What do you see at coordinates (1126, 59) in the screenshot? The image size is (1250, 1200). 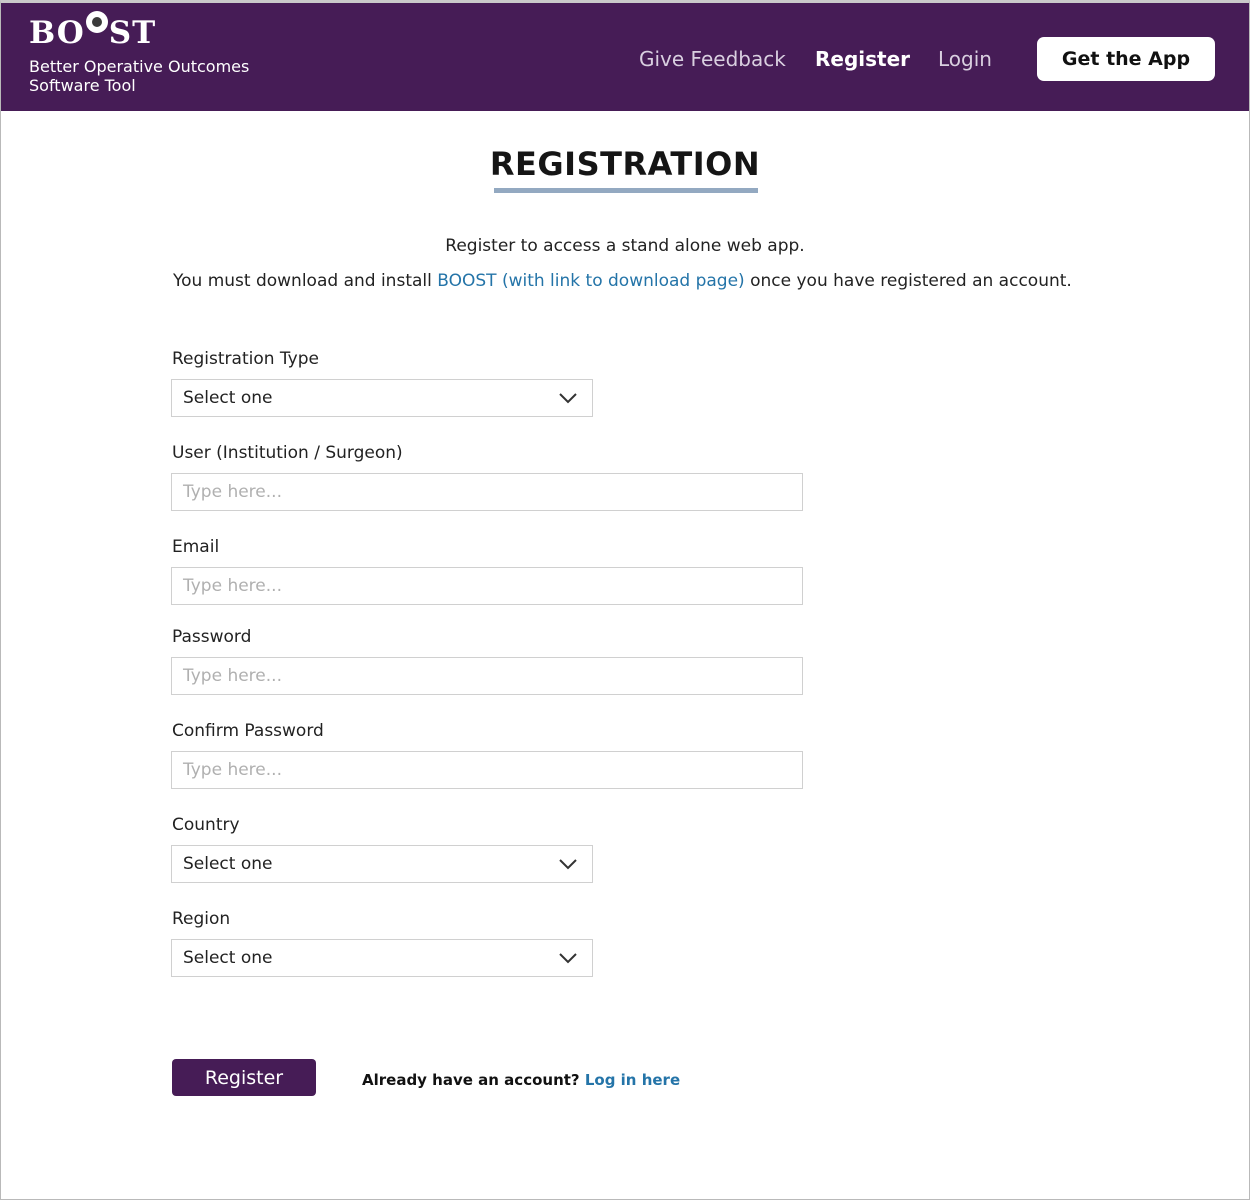 I see `get-the-app-button: Get the App` at bounding box center [1126, 59].